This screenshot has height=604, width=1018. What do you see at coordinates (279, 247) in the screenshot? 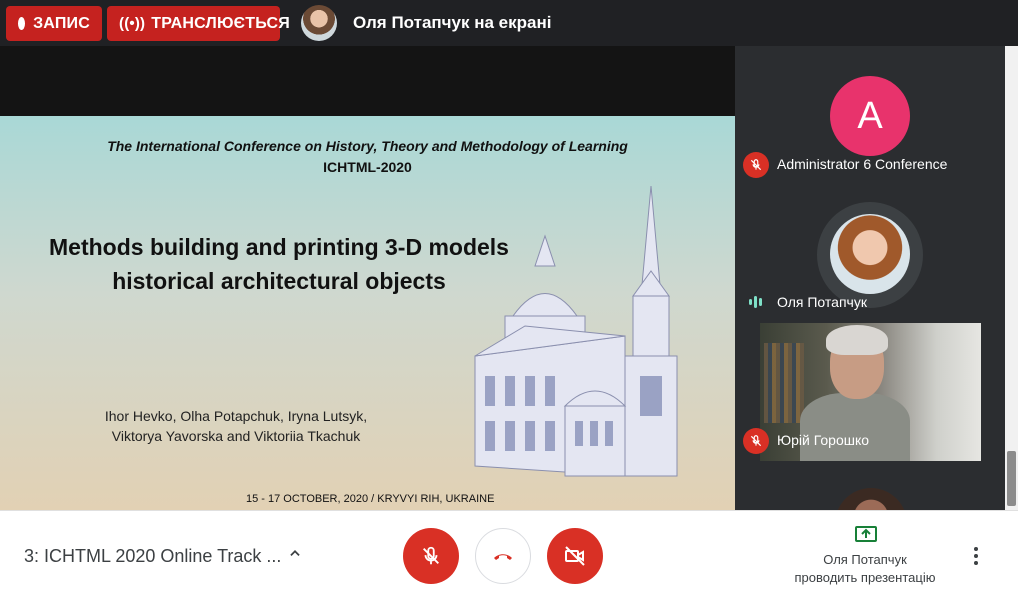
I see `slide-title-line1: Methods building and printing 3-D models` at bounding box center [279, 247].